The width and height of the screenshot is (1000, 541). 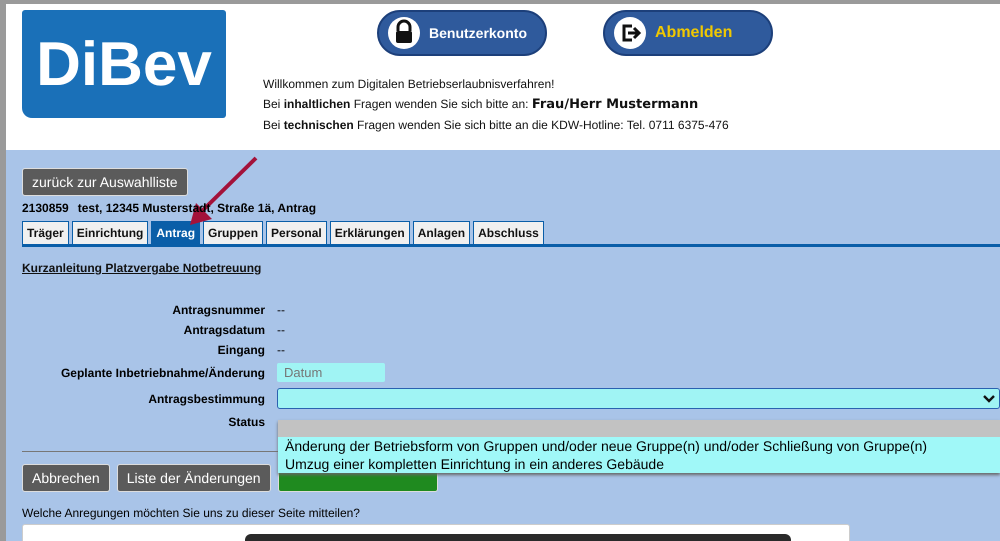 I want to click on contact-name: Frau/Herr Mustermann, so click(x=615, y=104).